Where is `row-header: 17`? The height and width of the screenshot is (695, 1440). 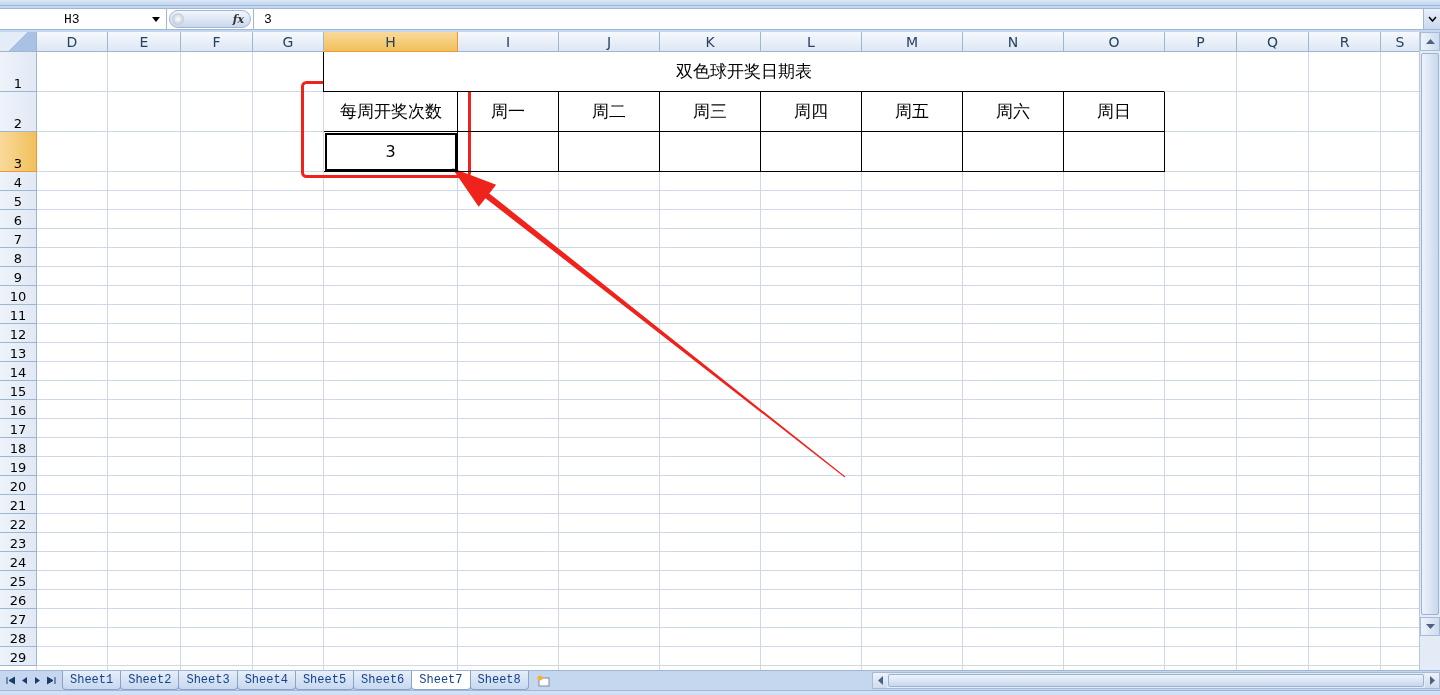
row-header: 17 is located at coordinates (18, 428).